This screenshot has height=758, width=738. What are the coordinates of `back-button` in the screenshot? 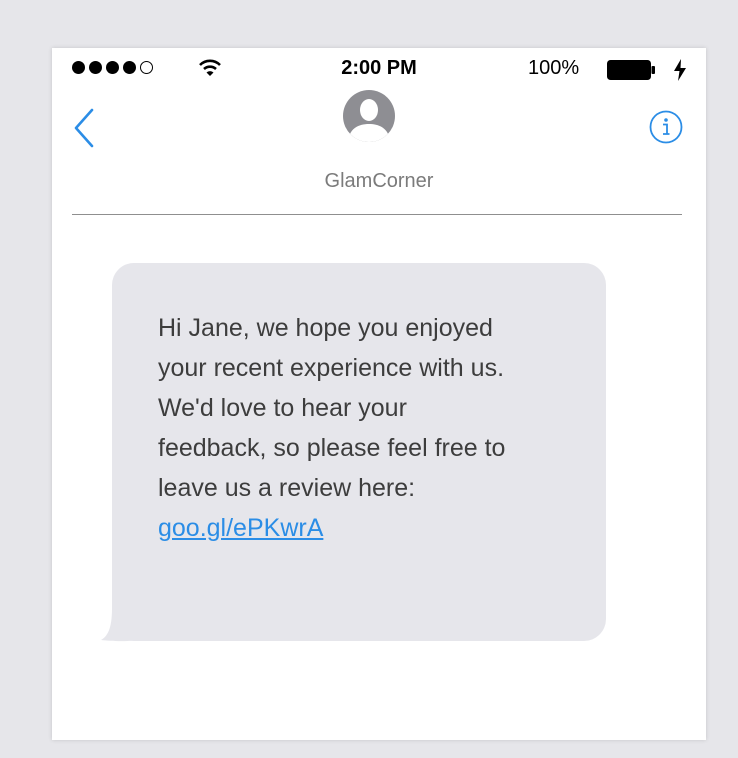 It's located at (85, 128).